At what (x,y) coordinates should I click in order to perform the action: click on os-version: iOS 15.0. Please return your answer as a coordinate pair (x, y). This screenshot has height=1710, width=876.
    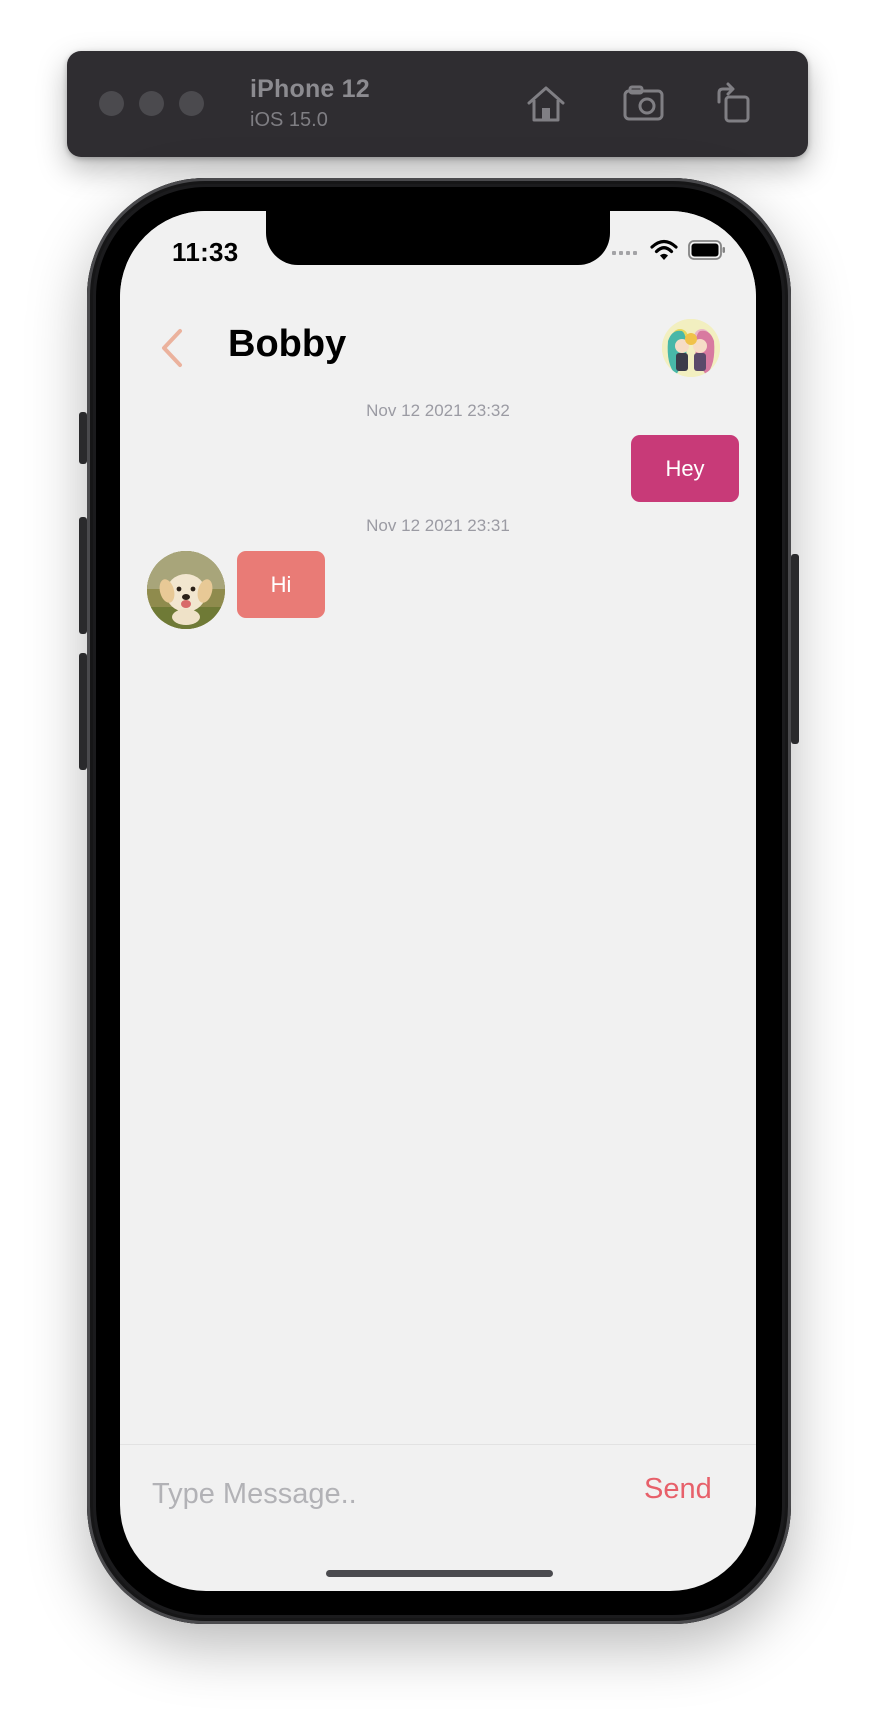
    Looking at the image, I should click on (289, 120).